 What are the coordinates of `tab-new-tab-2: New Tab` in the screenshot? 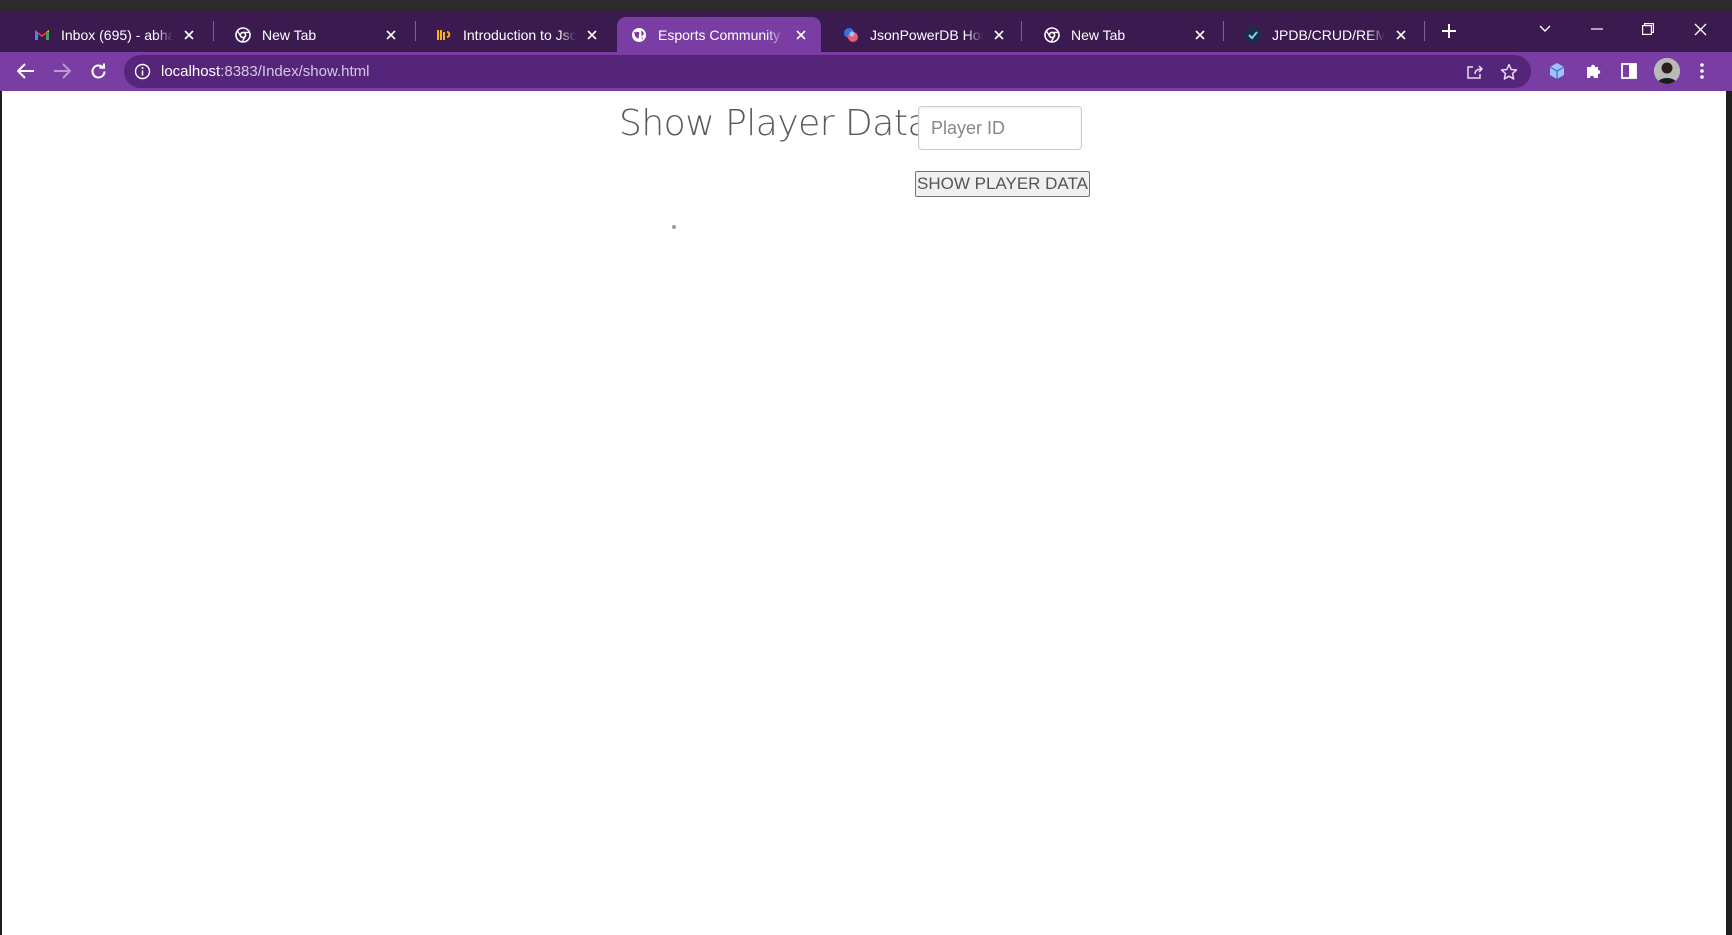 It's located at (1119, 34).